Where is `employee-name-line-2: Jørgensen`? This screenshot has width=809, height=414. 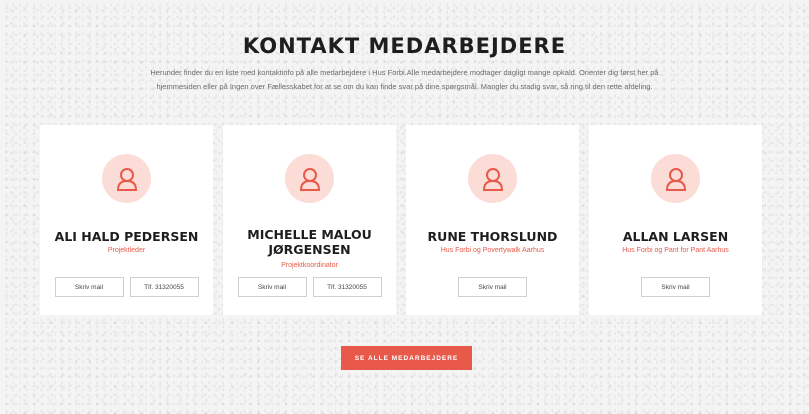
employee-name-line-2: Jørgensen is located at coordinates (309, 249).